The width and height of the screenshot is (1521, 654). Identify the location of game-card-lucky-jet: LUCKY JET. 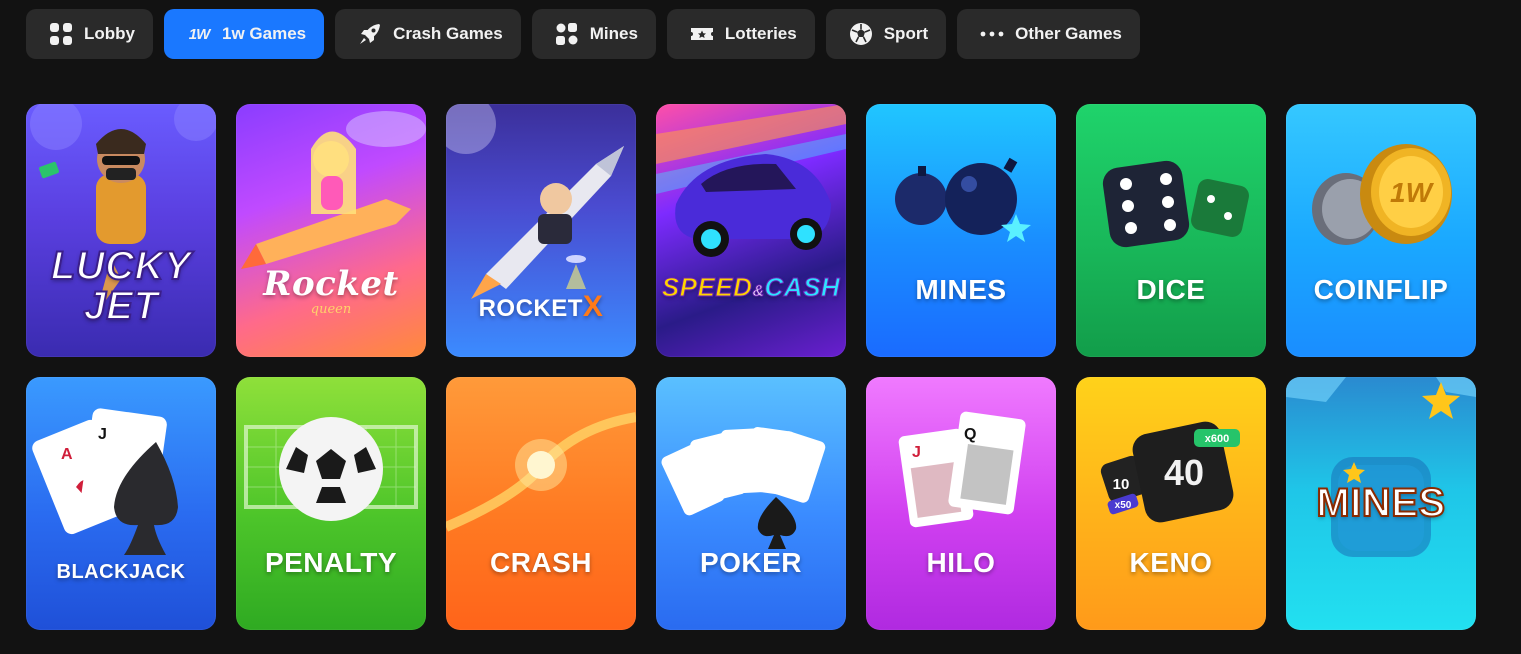
(121, 230).